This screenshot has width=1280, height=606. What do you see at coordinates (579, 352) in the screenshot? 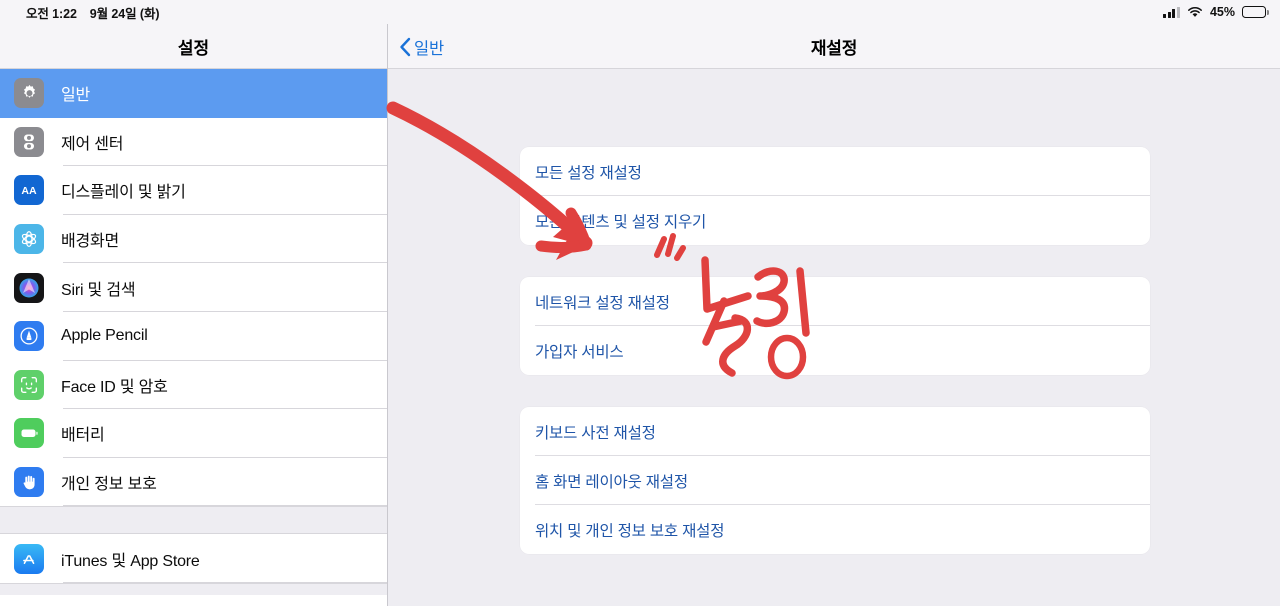
I see `row-label: 가입자 서비스` at bounding box center [579, 352].